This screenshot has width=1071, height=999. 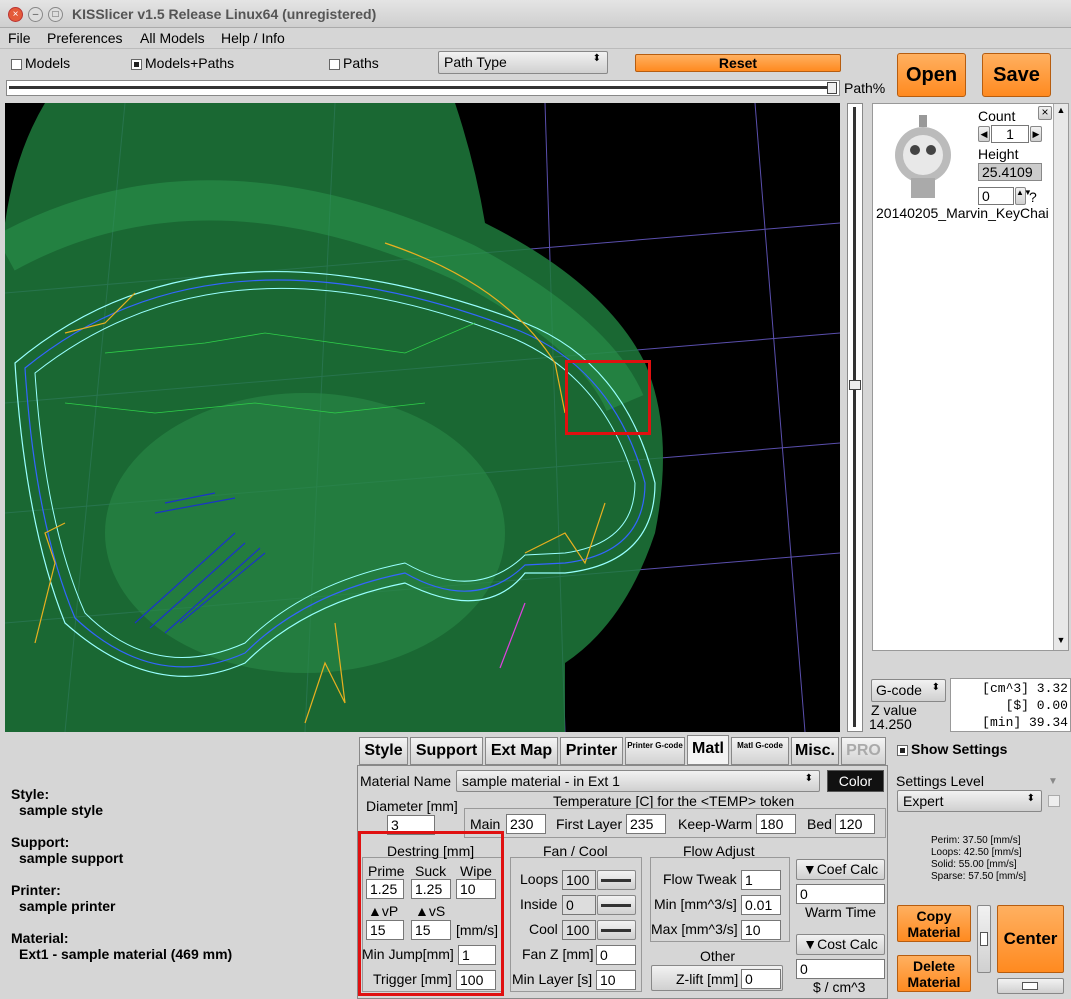 I want to click on inside-slider, so click(x=616, y=905).